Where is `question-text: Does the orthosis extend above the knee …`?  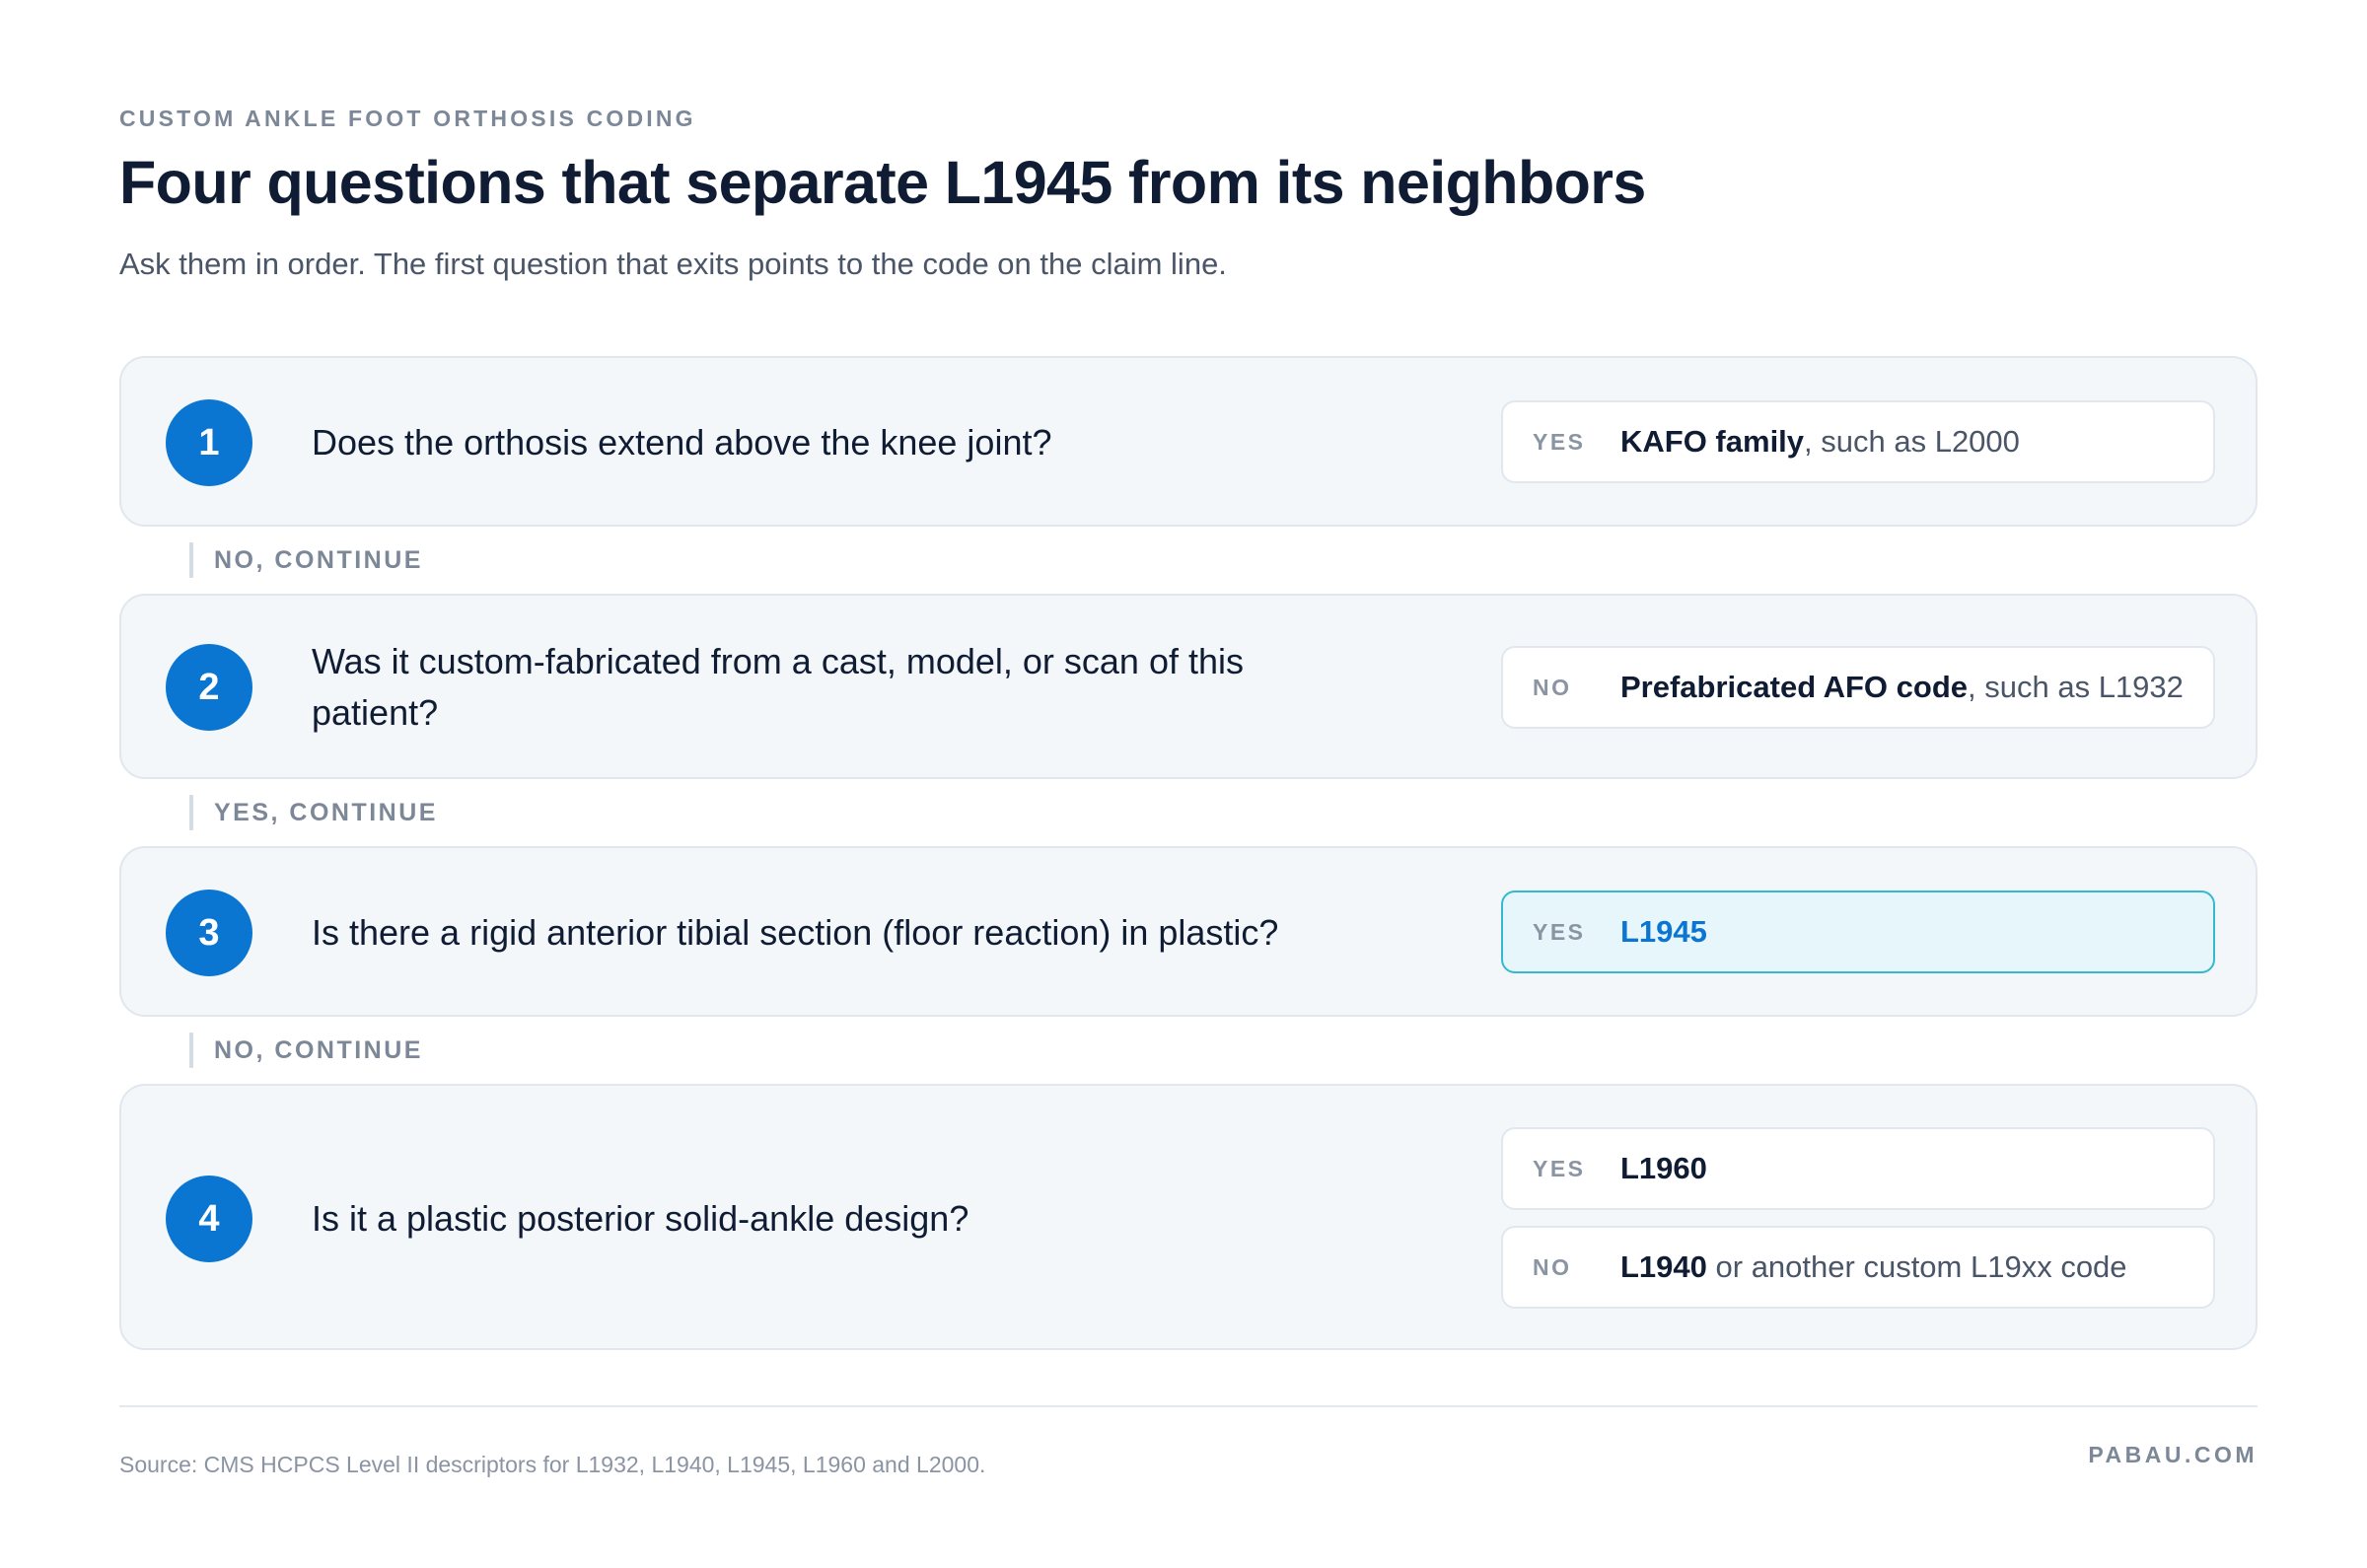
question-text: Does the orthosis extend above the knee … is located at coordinates (682, 442).